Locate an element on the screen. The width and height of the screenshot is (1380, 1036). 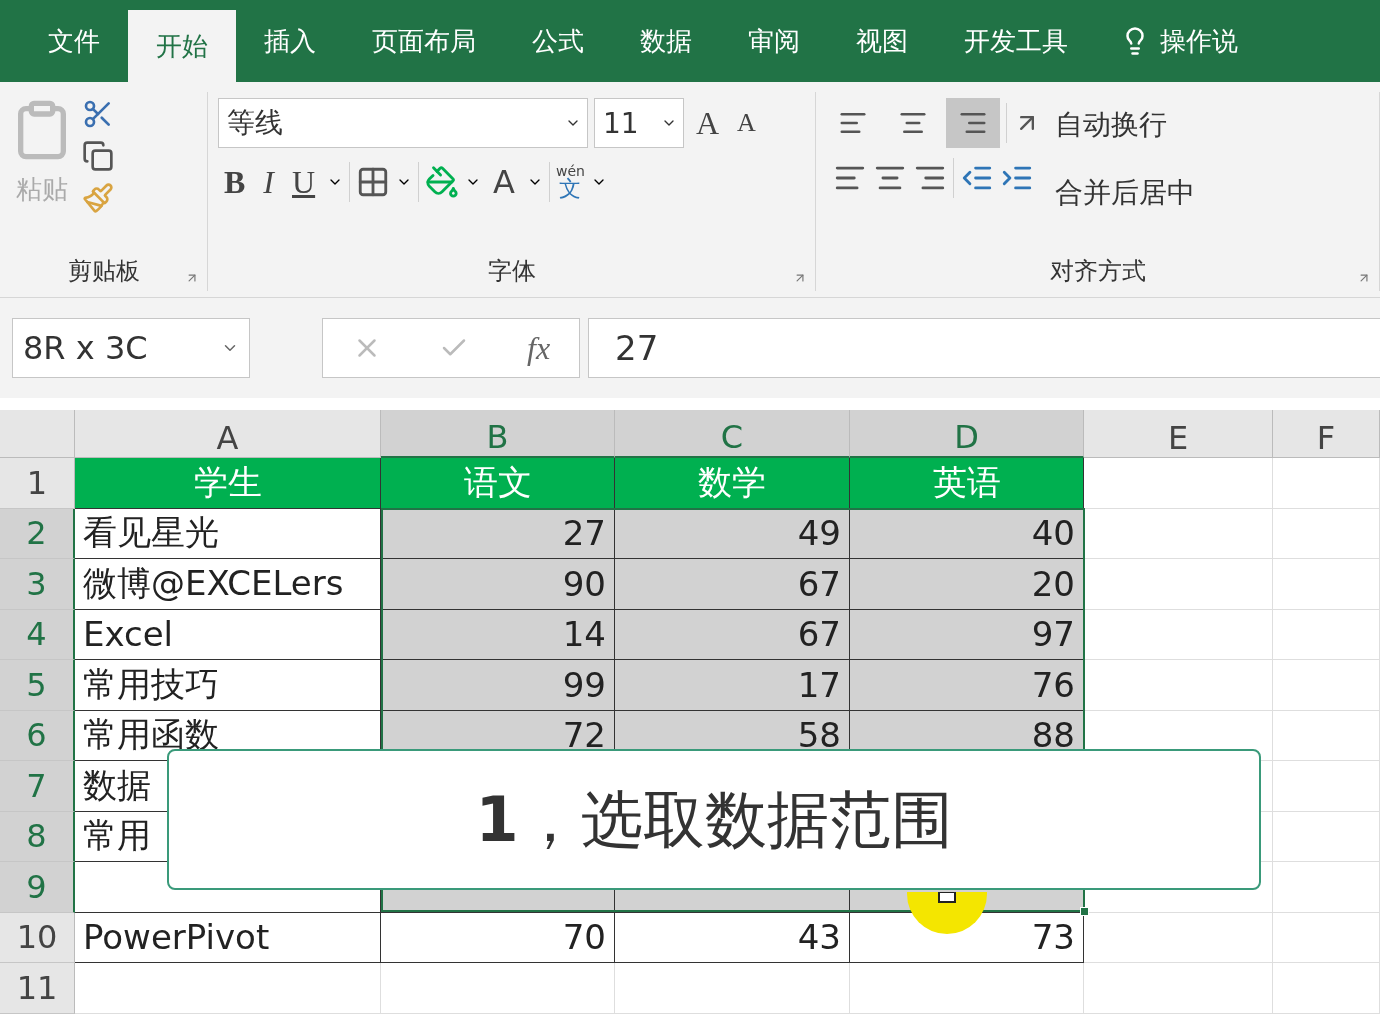
copy-icon is located at coordinates (98, 156).